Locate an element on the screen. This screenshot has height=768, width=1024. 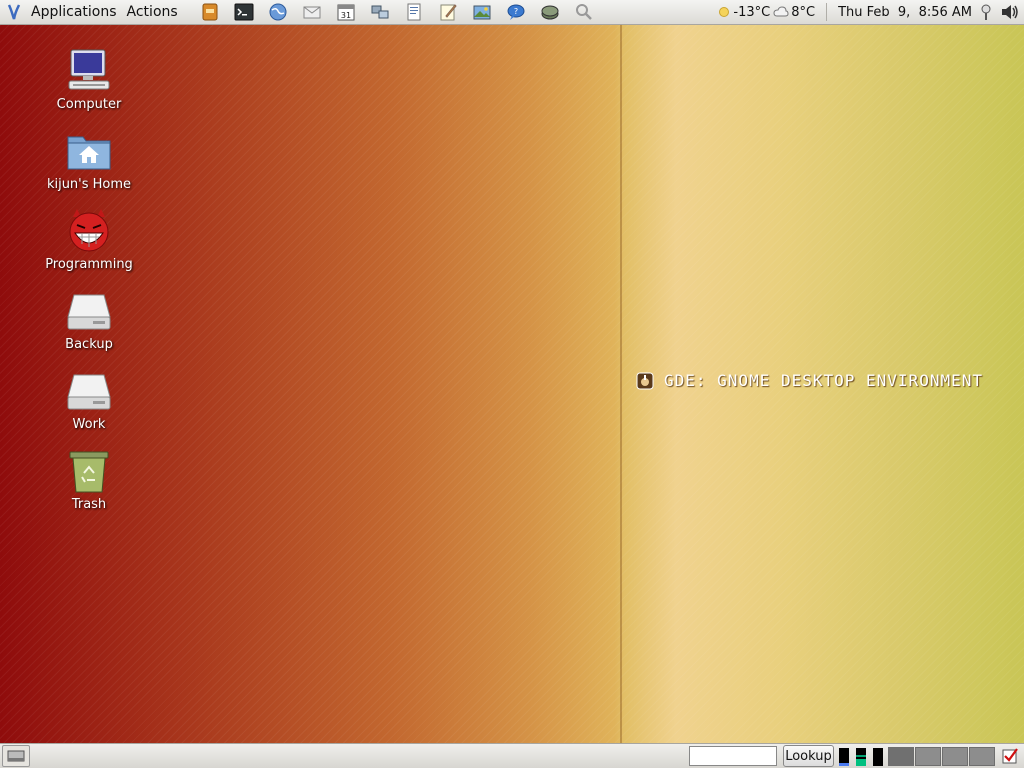
dictionary-lookup-input is located at coordinates (733, 756).